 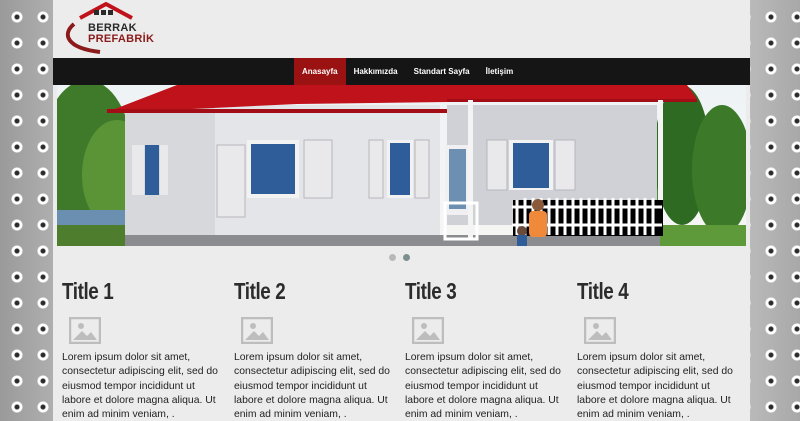 I want to click on nav-item-standart-sayfa: Standart Sayfa, so click(x=442, y=71).